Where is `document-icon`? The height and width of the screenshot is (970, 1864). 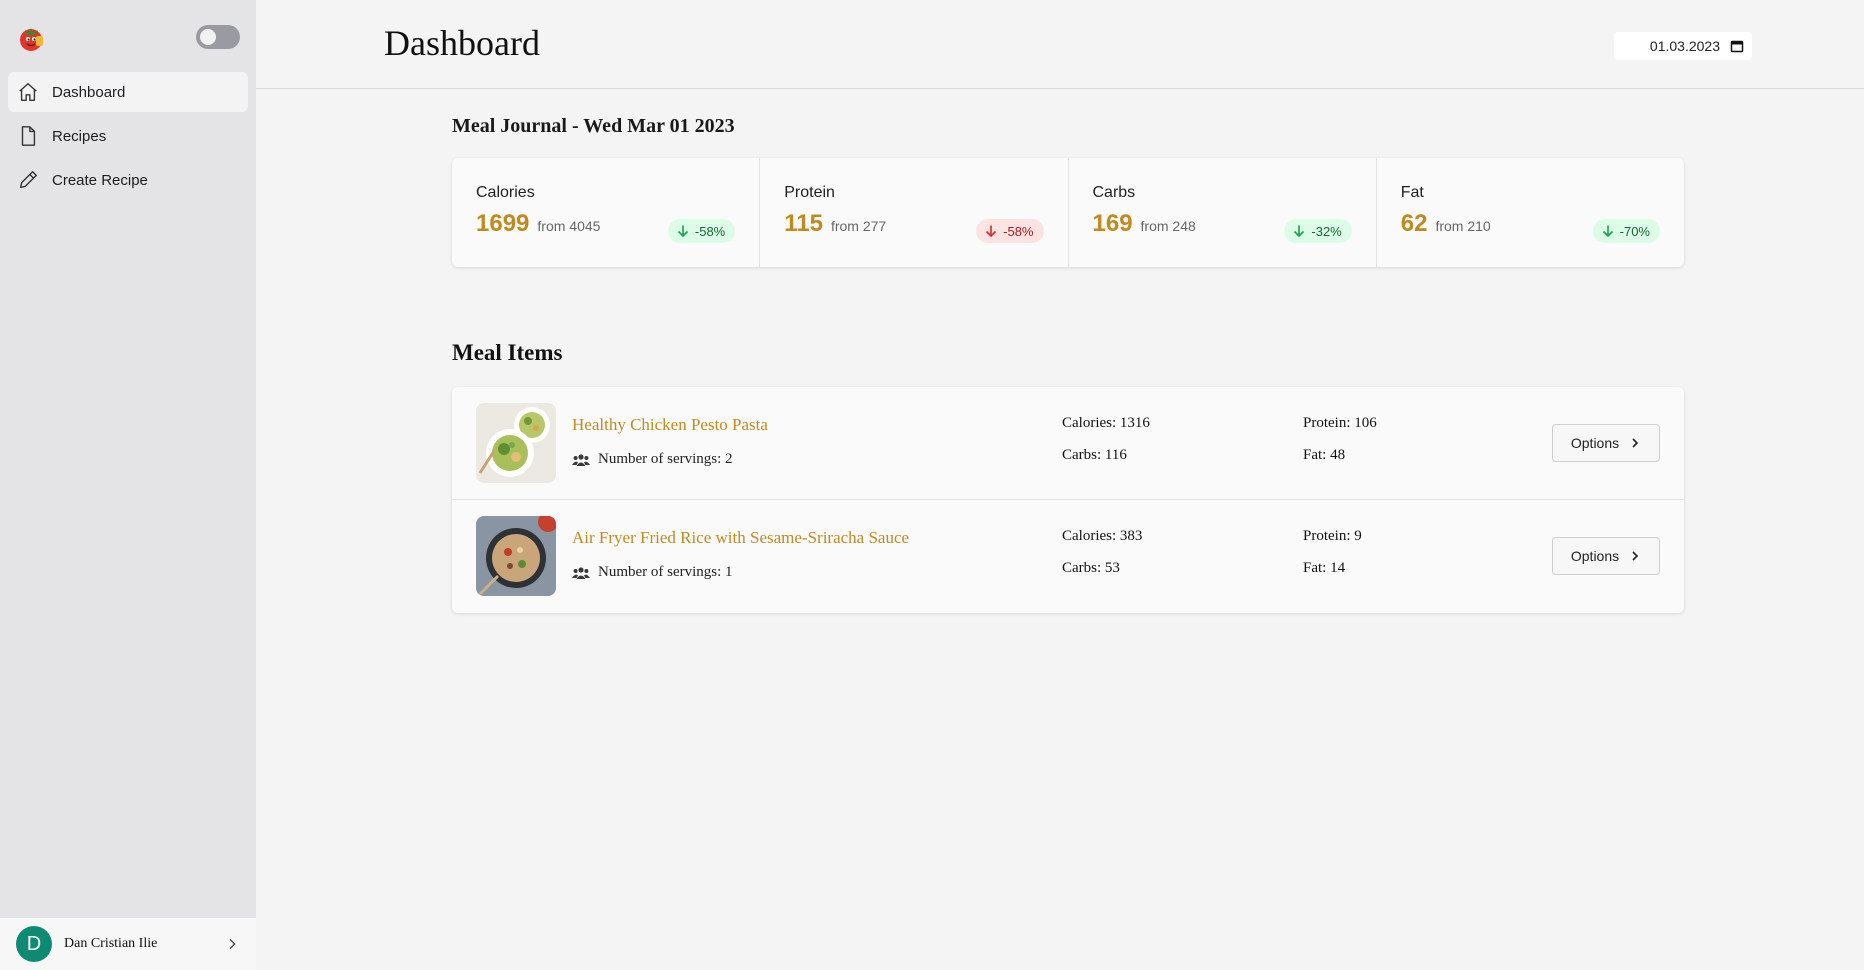
document-icon is located at coordinates (28, 136).